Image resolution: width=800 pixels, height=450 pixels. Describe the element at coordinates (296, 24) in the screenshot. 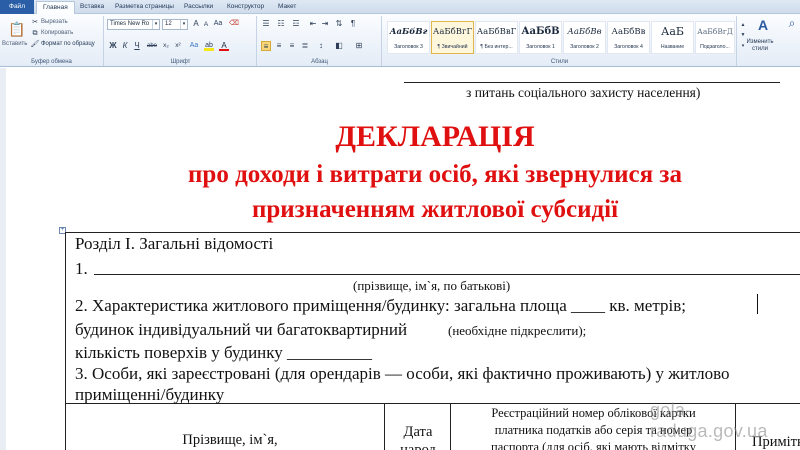

I see `multilevel-list-icon: ☲` at that location.